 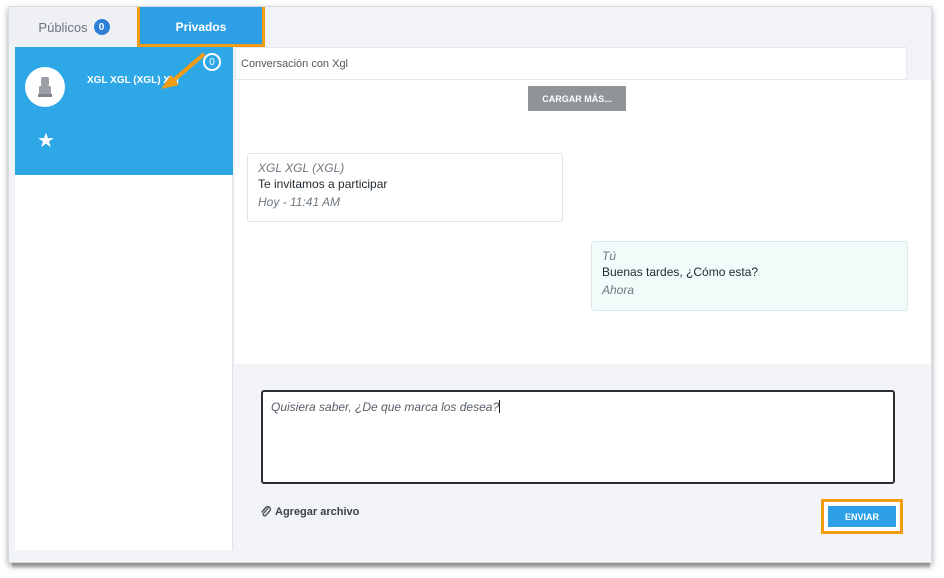 What do you see at coordinates (295, 63) in the screenshot?
I see `conversation-title: Conversación con Xgl` at bounding box center [295, 63].